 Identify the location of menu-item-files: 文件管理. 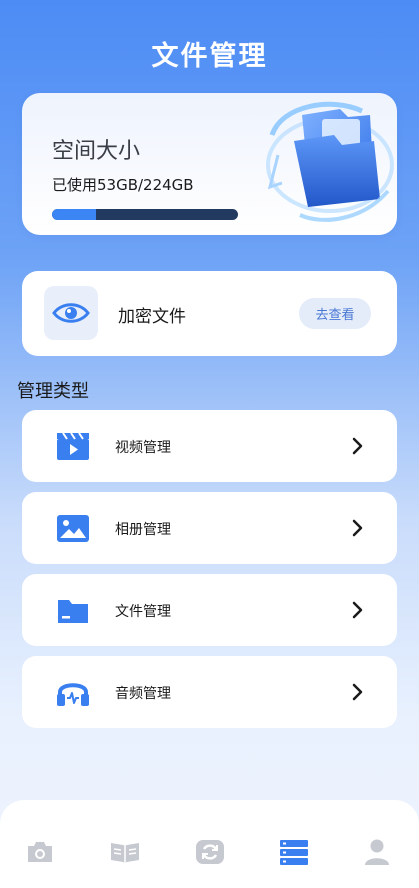
(209, 610).